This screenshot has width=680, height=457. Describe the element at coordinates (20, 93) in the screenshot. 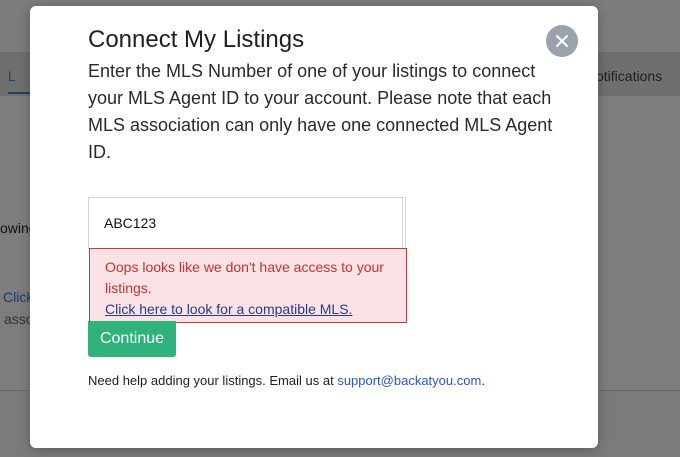

I see `background-tab-underline` at that location.